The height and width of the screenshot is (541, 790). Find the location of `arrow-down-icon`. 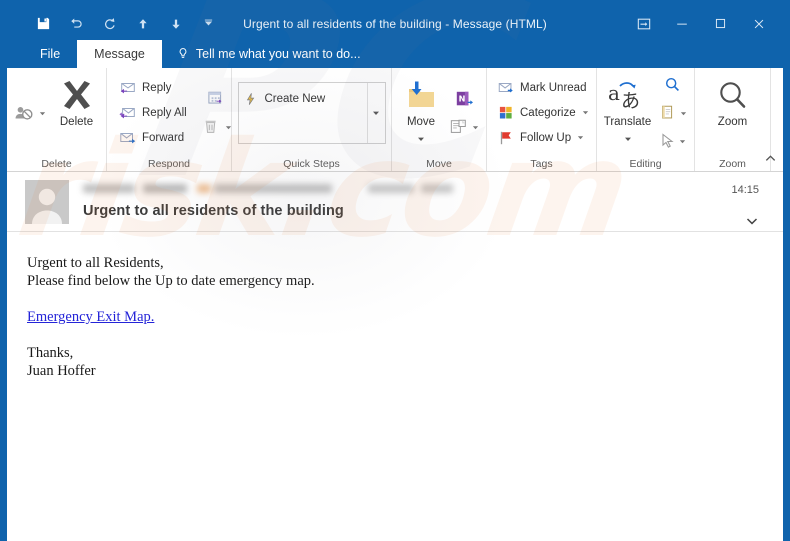

arrow-down-icon is located at coordinates (175, 24).